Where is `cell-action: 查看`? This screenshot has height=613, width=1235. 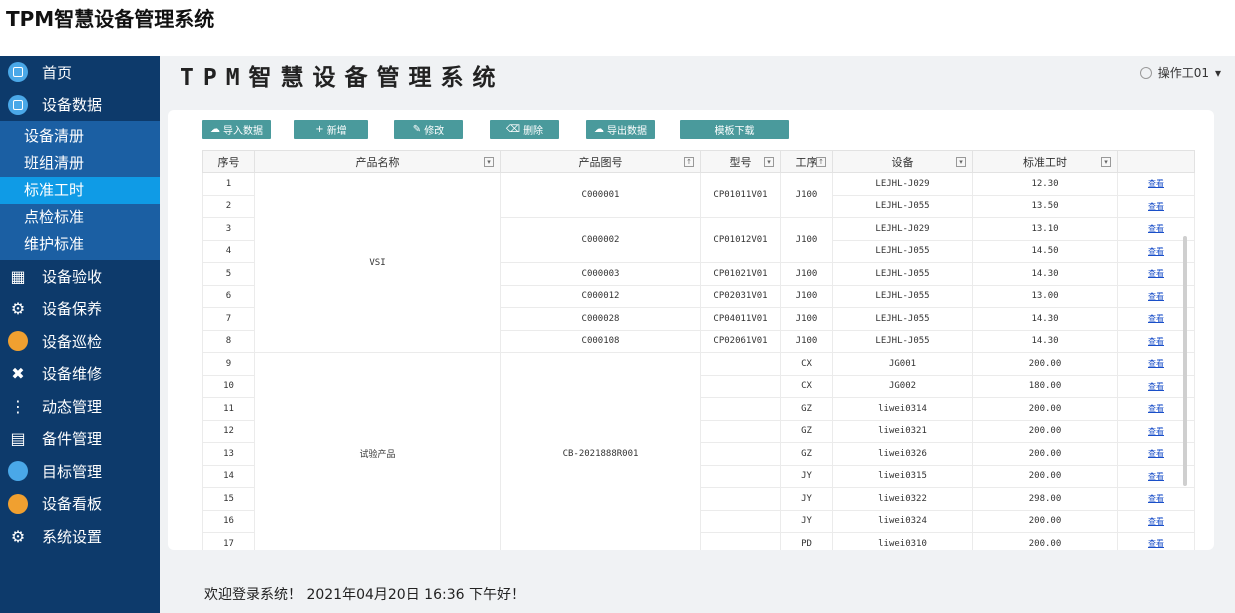
cell-action: 查看 is located at coordinates (1156, 184).